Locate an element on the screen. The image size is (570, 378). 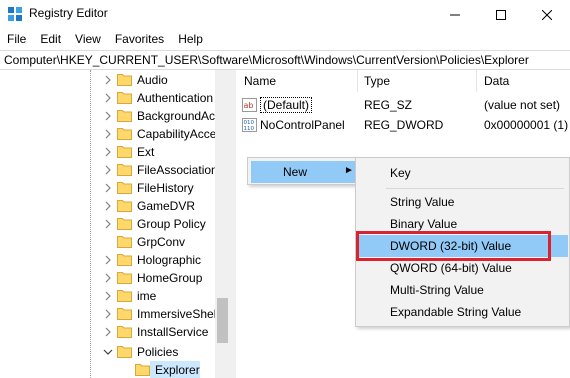
list-header: Name Type Data is located at coordinates (403, 81).